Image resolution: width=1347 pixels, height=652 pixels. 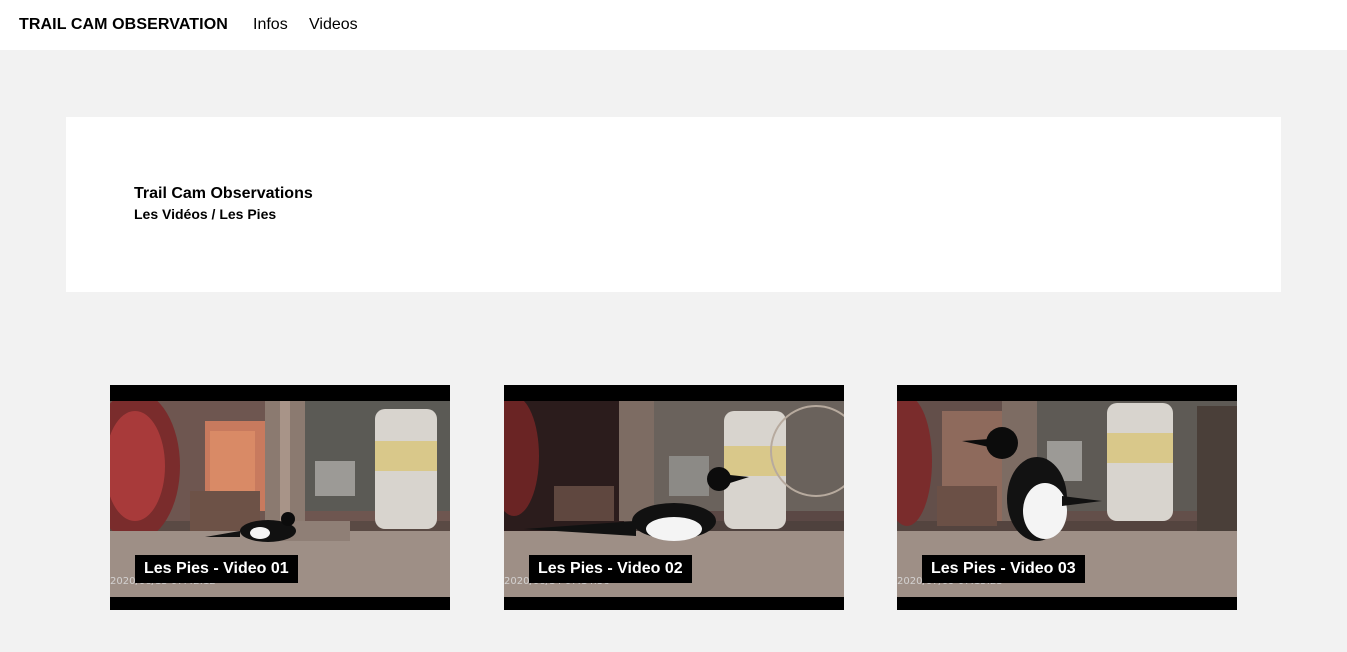 I want to click on page-title: Trail Cam Observations, so click(x=223, y=193).